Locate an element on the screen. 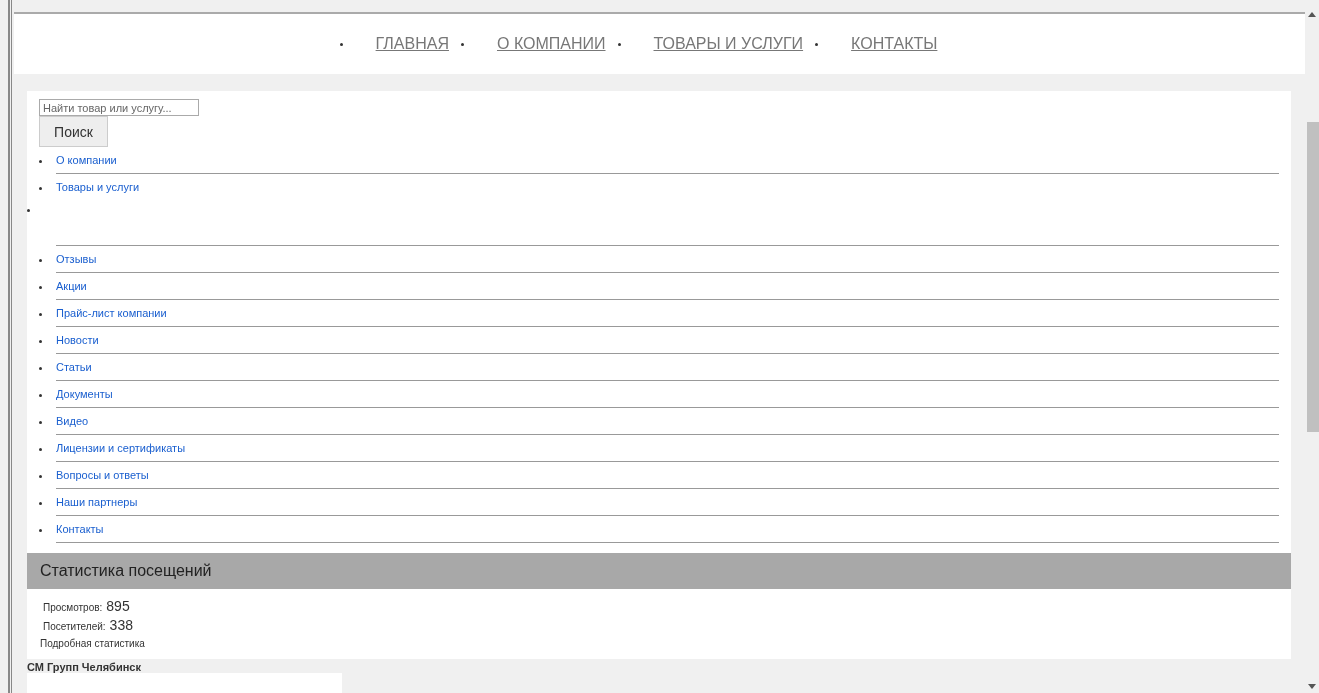  search-button: Поиск is located at coordinates (73, 131).